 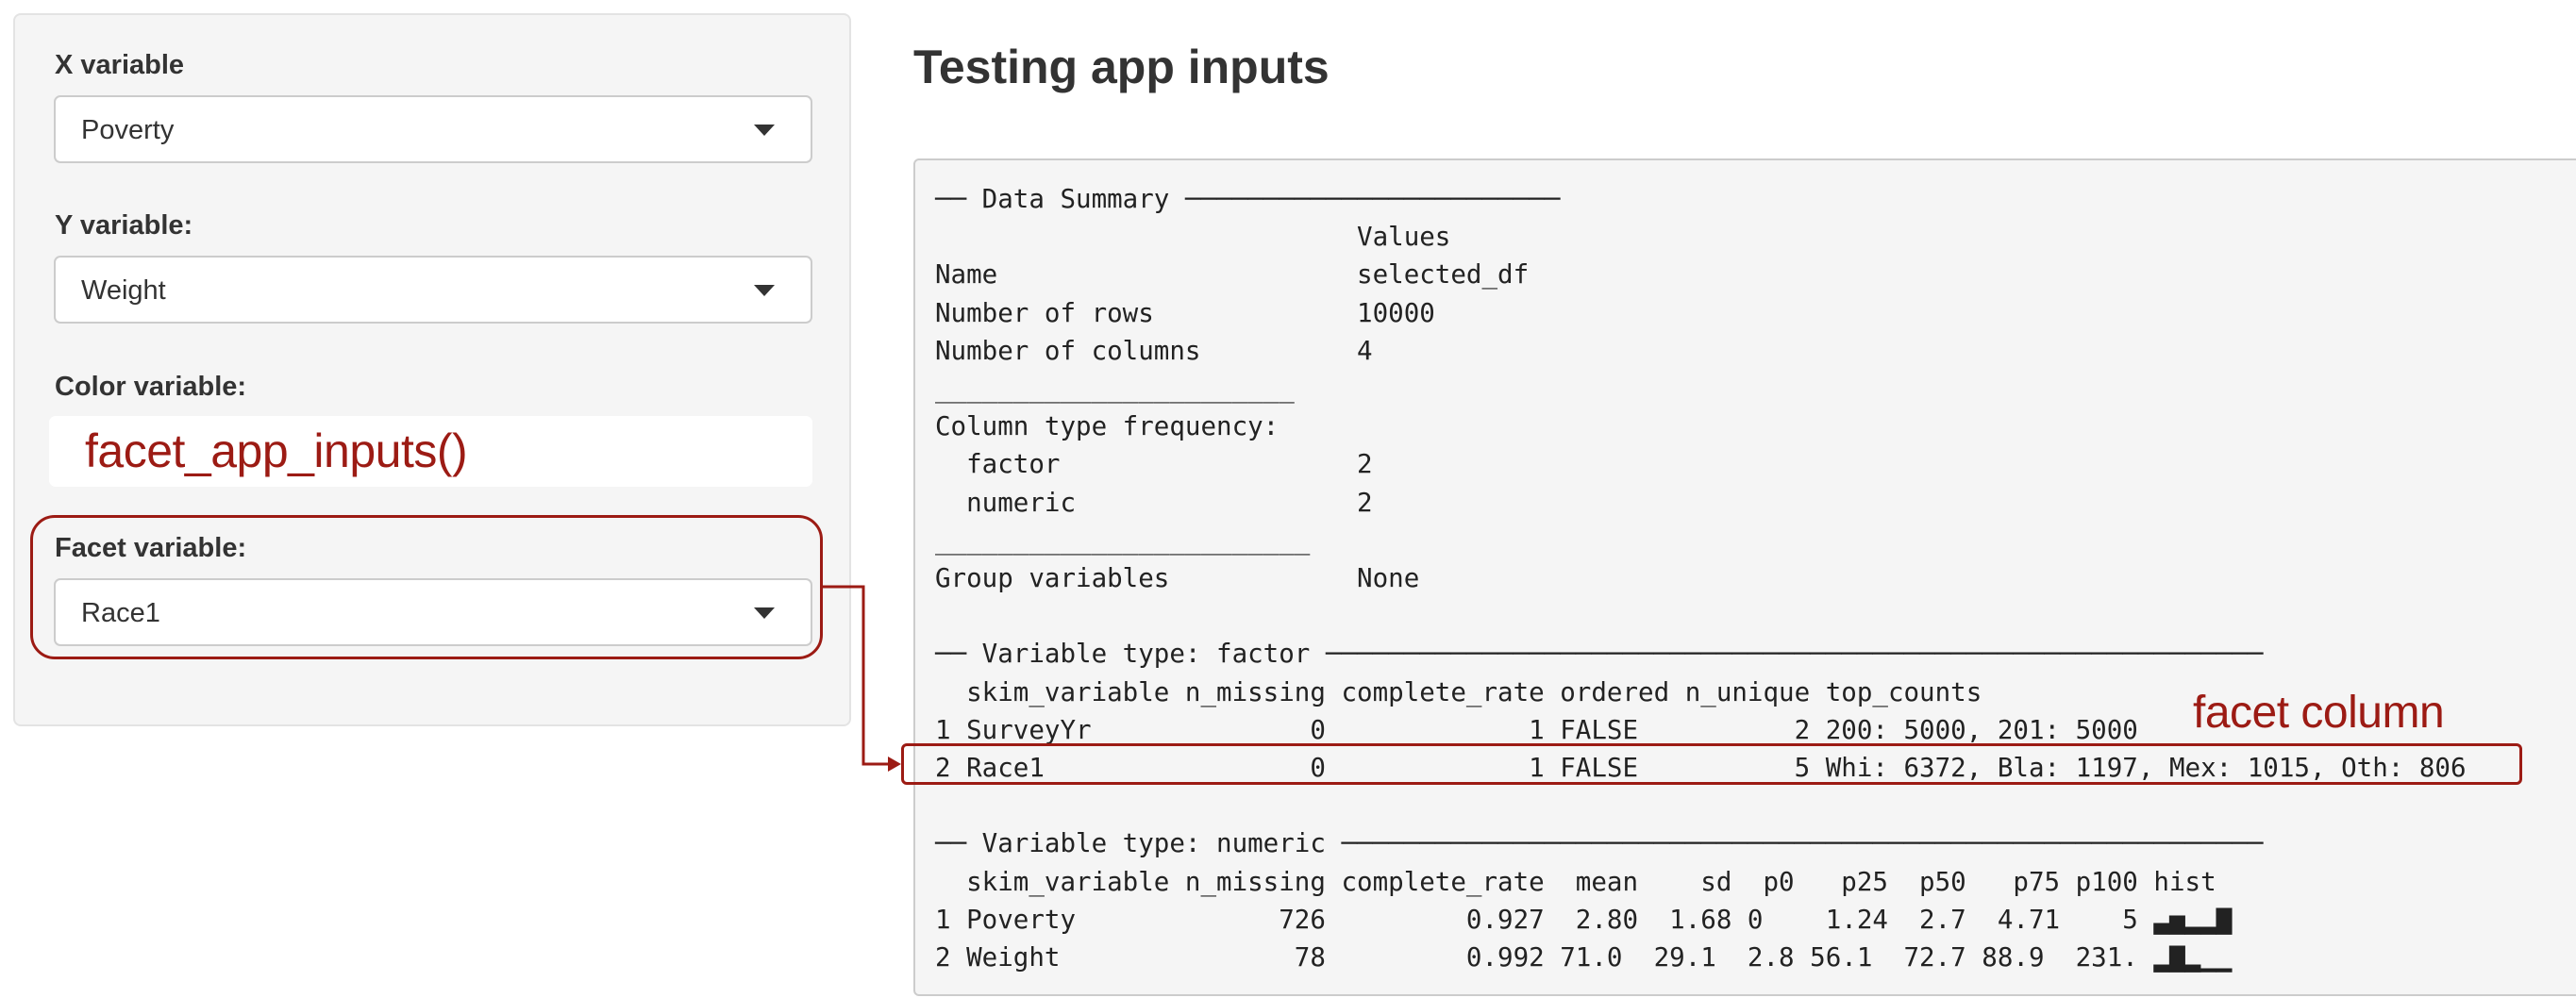 What do you see at coordinates (433, 290) in the screenshot?
I see `y-variable-select: Weight` at bounding box center [433, 290].